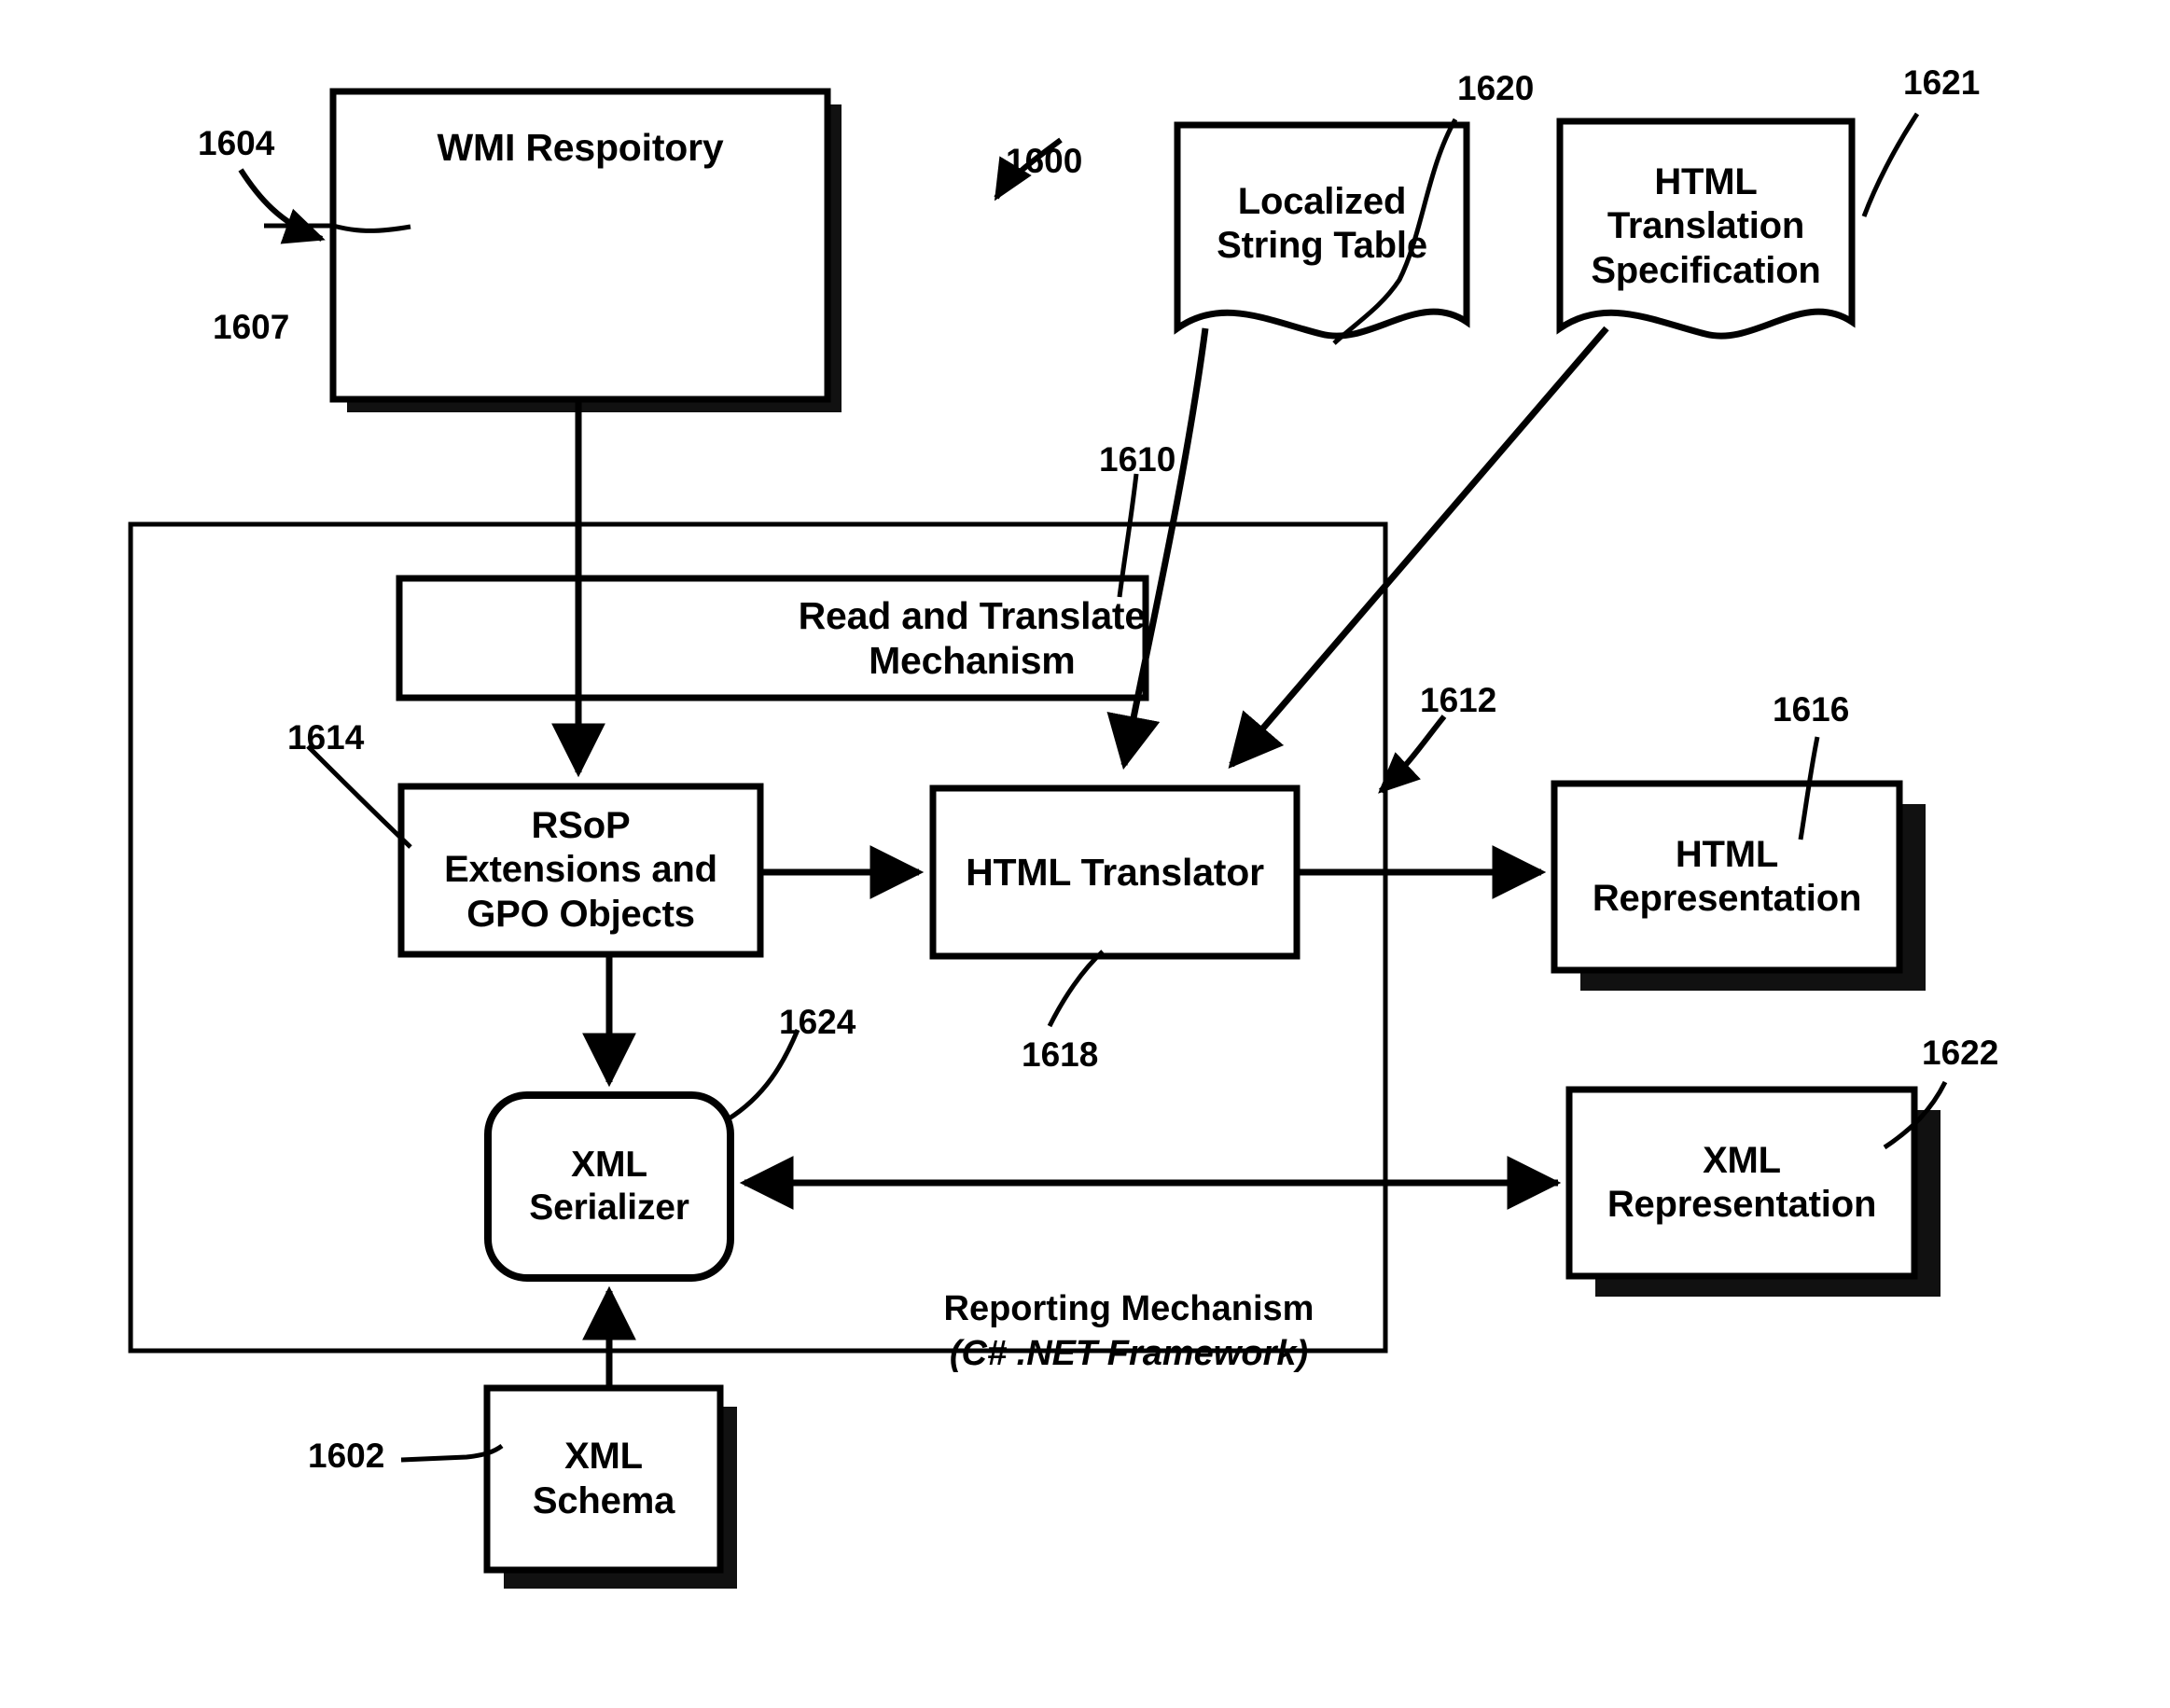 The image size is (2170, 1708). Describe the element at coordinates (1960, 1053) in the screenshot. I see `ref-1622: 1622` at that location.